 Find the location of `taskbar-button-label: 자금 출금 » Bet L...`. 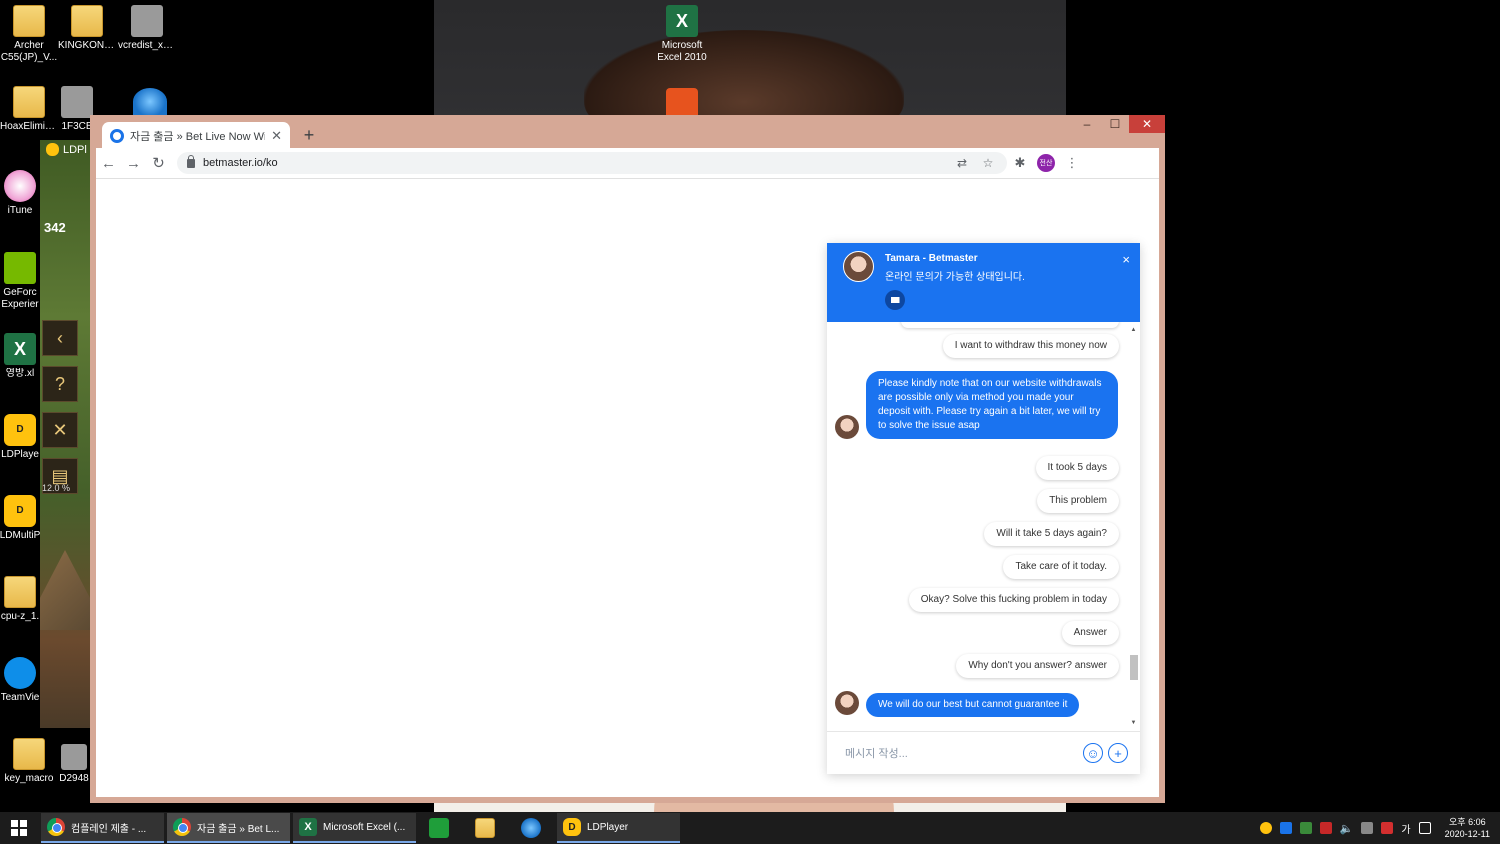

taskbar-button-label: 자금 출금 » Bet L... is located at coordinates (238, 829).